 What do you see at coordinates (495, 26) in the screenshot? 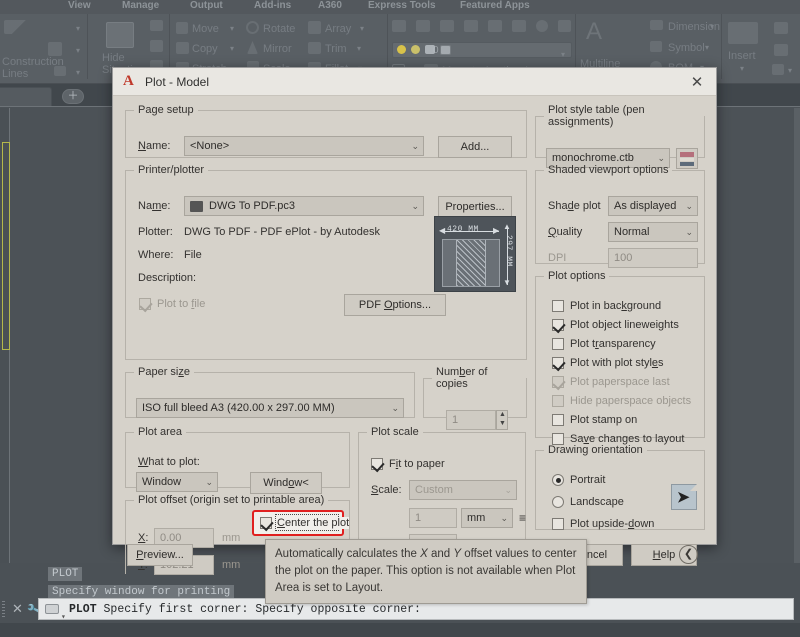
I see `layer-isolate-icon` at bounding box center [495, 26].